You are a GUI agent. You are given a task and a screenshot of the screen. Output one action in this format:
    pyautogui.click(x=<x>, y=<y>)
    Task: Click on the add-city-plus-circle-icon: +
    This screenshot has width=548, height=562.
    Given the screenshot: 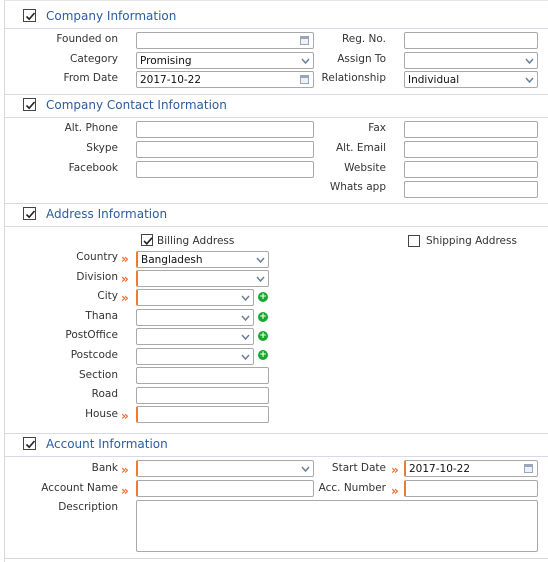 What is the action you would take?
    pyautogui.click(x=263, y=297)
    